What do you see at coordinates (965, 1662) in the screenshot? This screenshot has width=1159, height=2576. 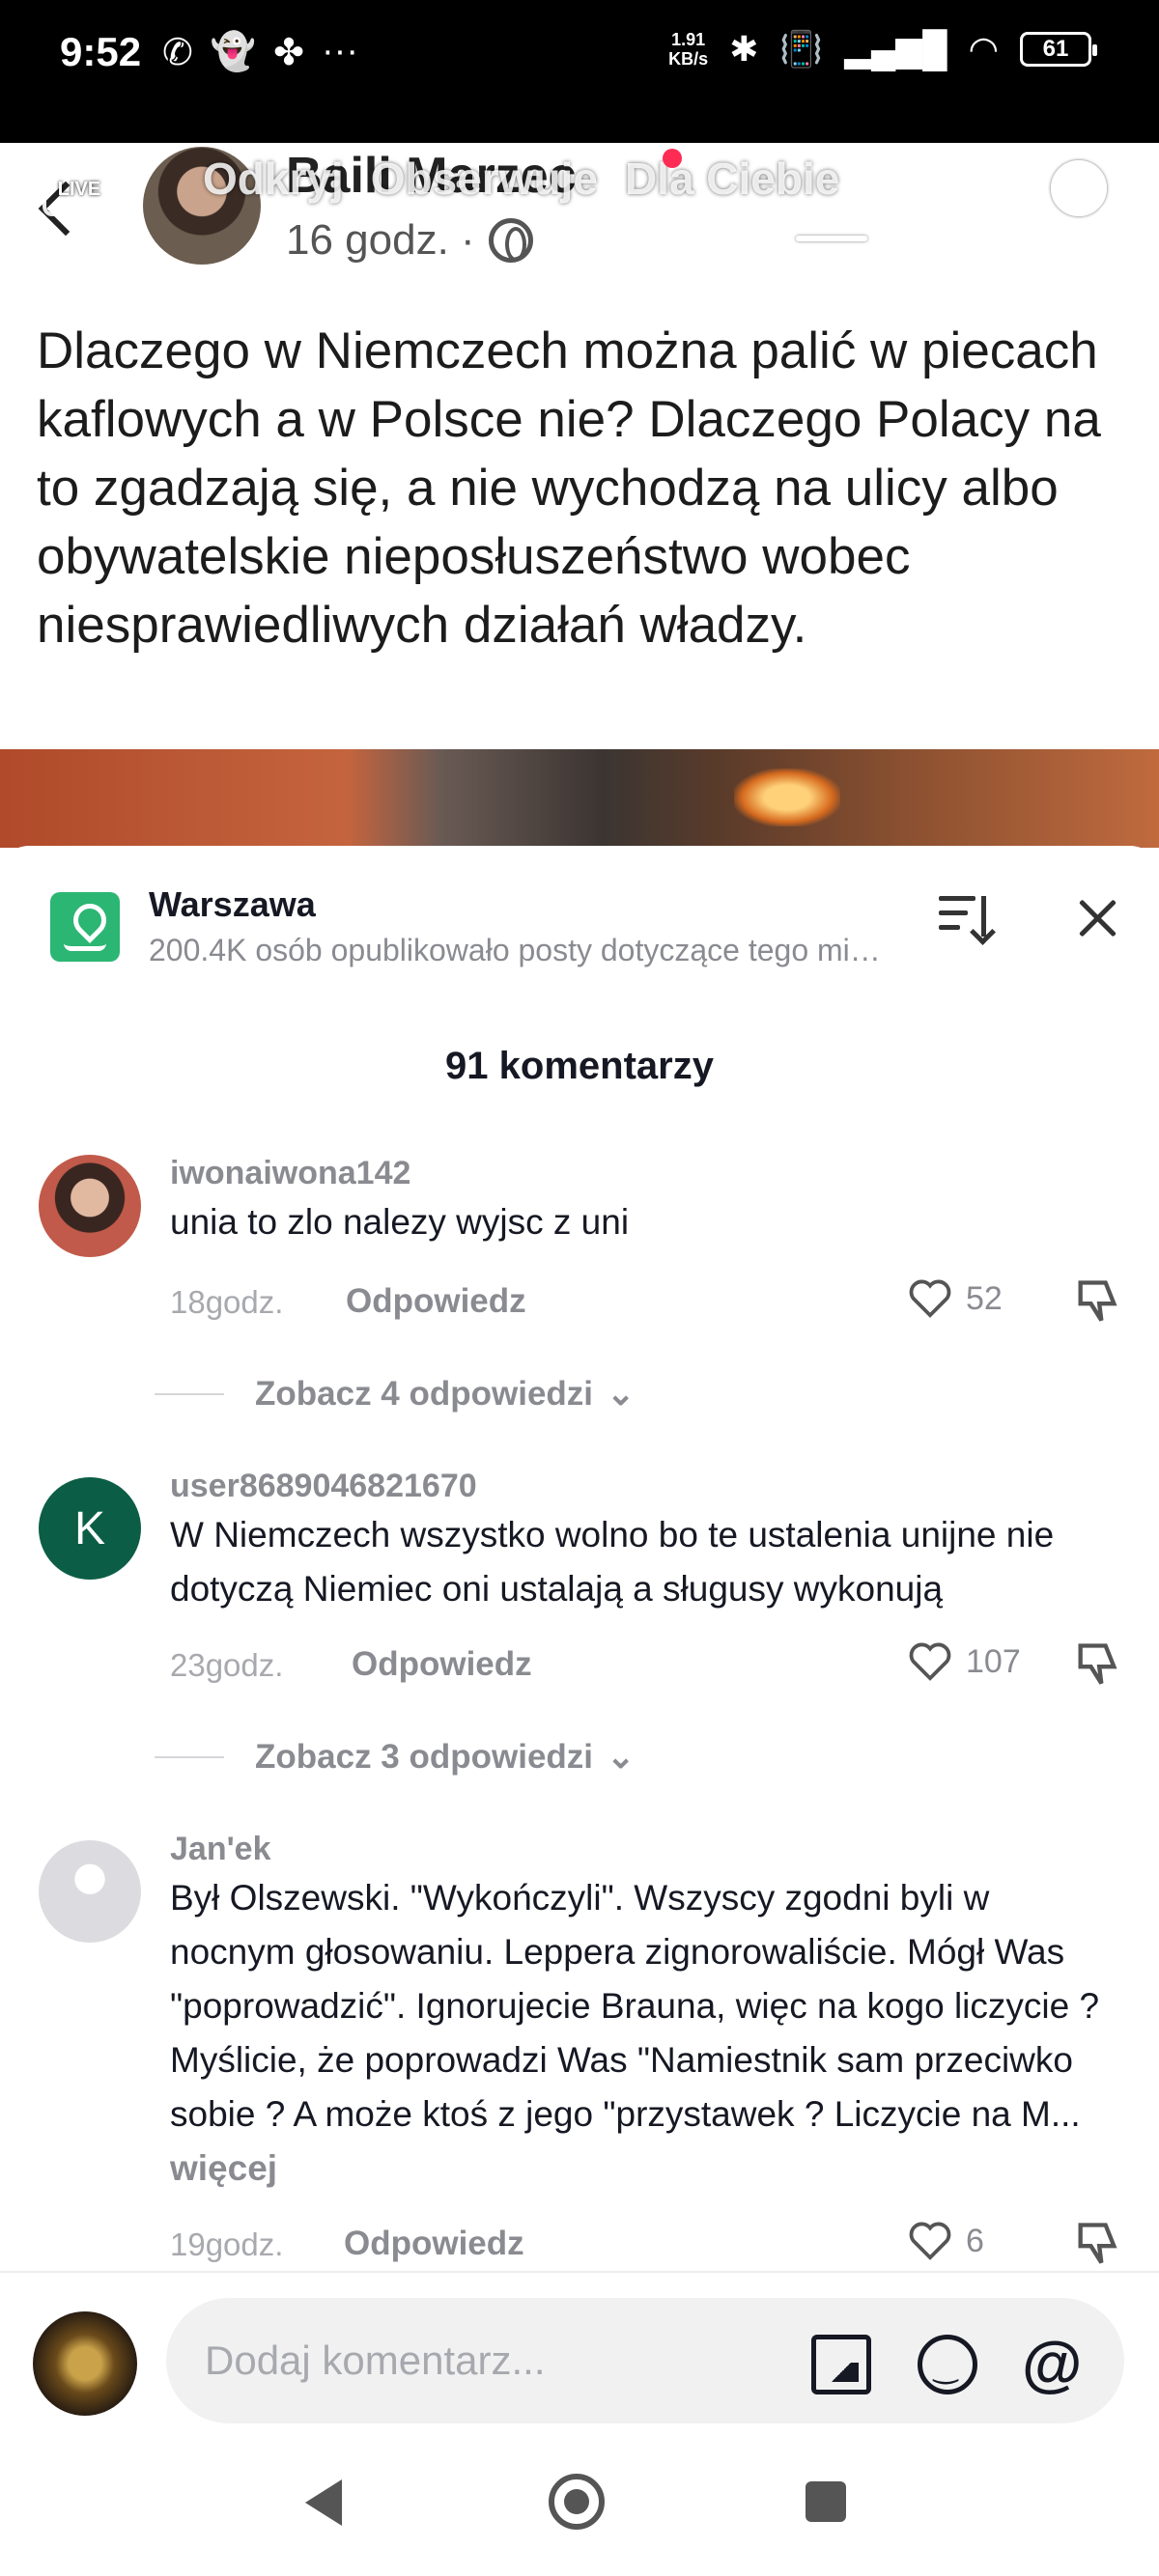 I see `like-button: 107` at bounding box center [965, 1662].